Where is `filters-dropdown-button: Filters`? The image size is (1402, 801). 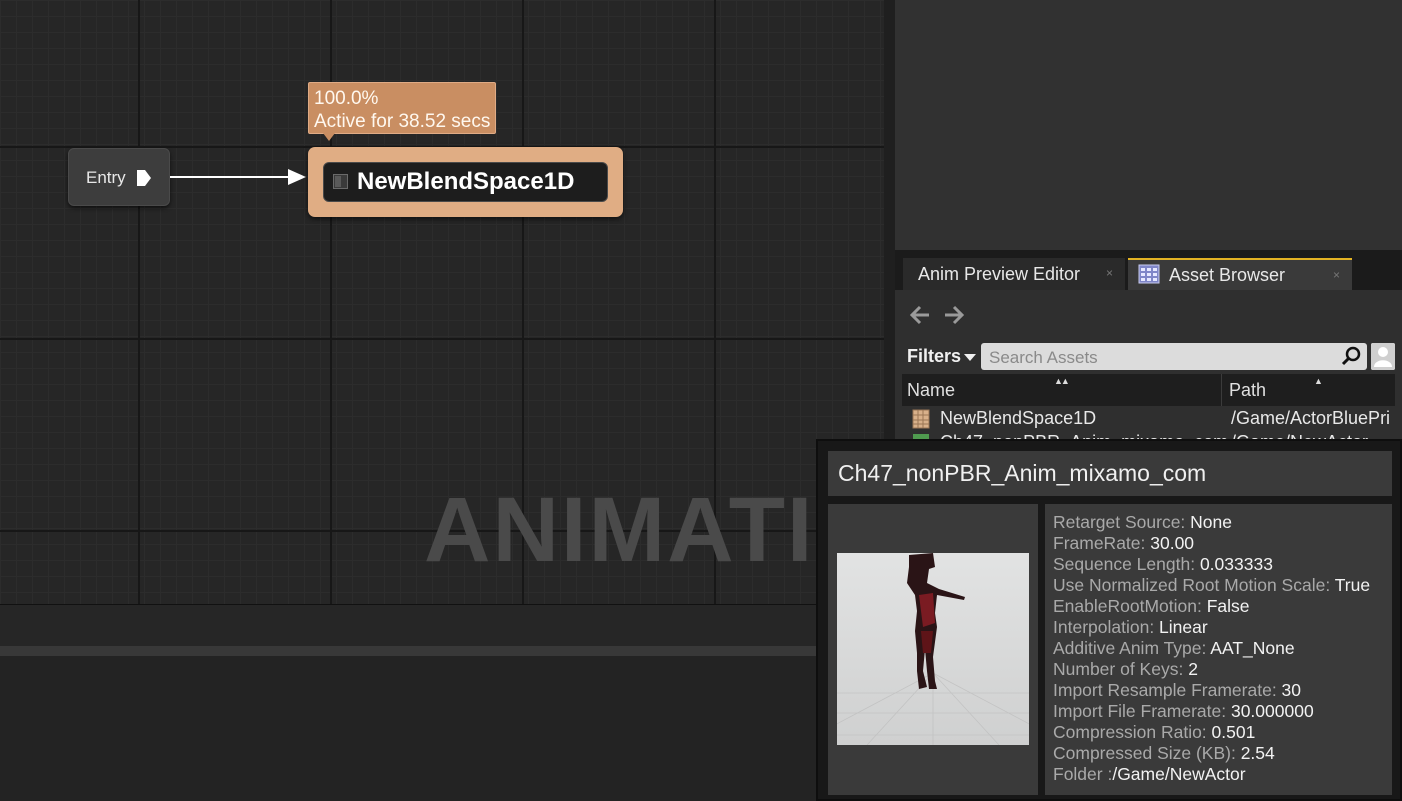
filters-dropdown-button: Filters is located at coordinates (942, 356).